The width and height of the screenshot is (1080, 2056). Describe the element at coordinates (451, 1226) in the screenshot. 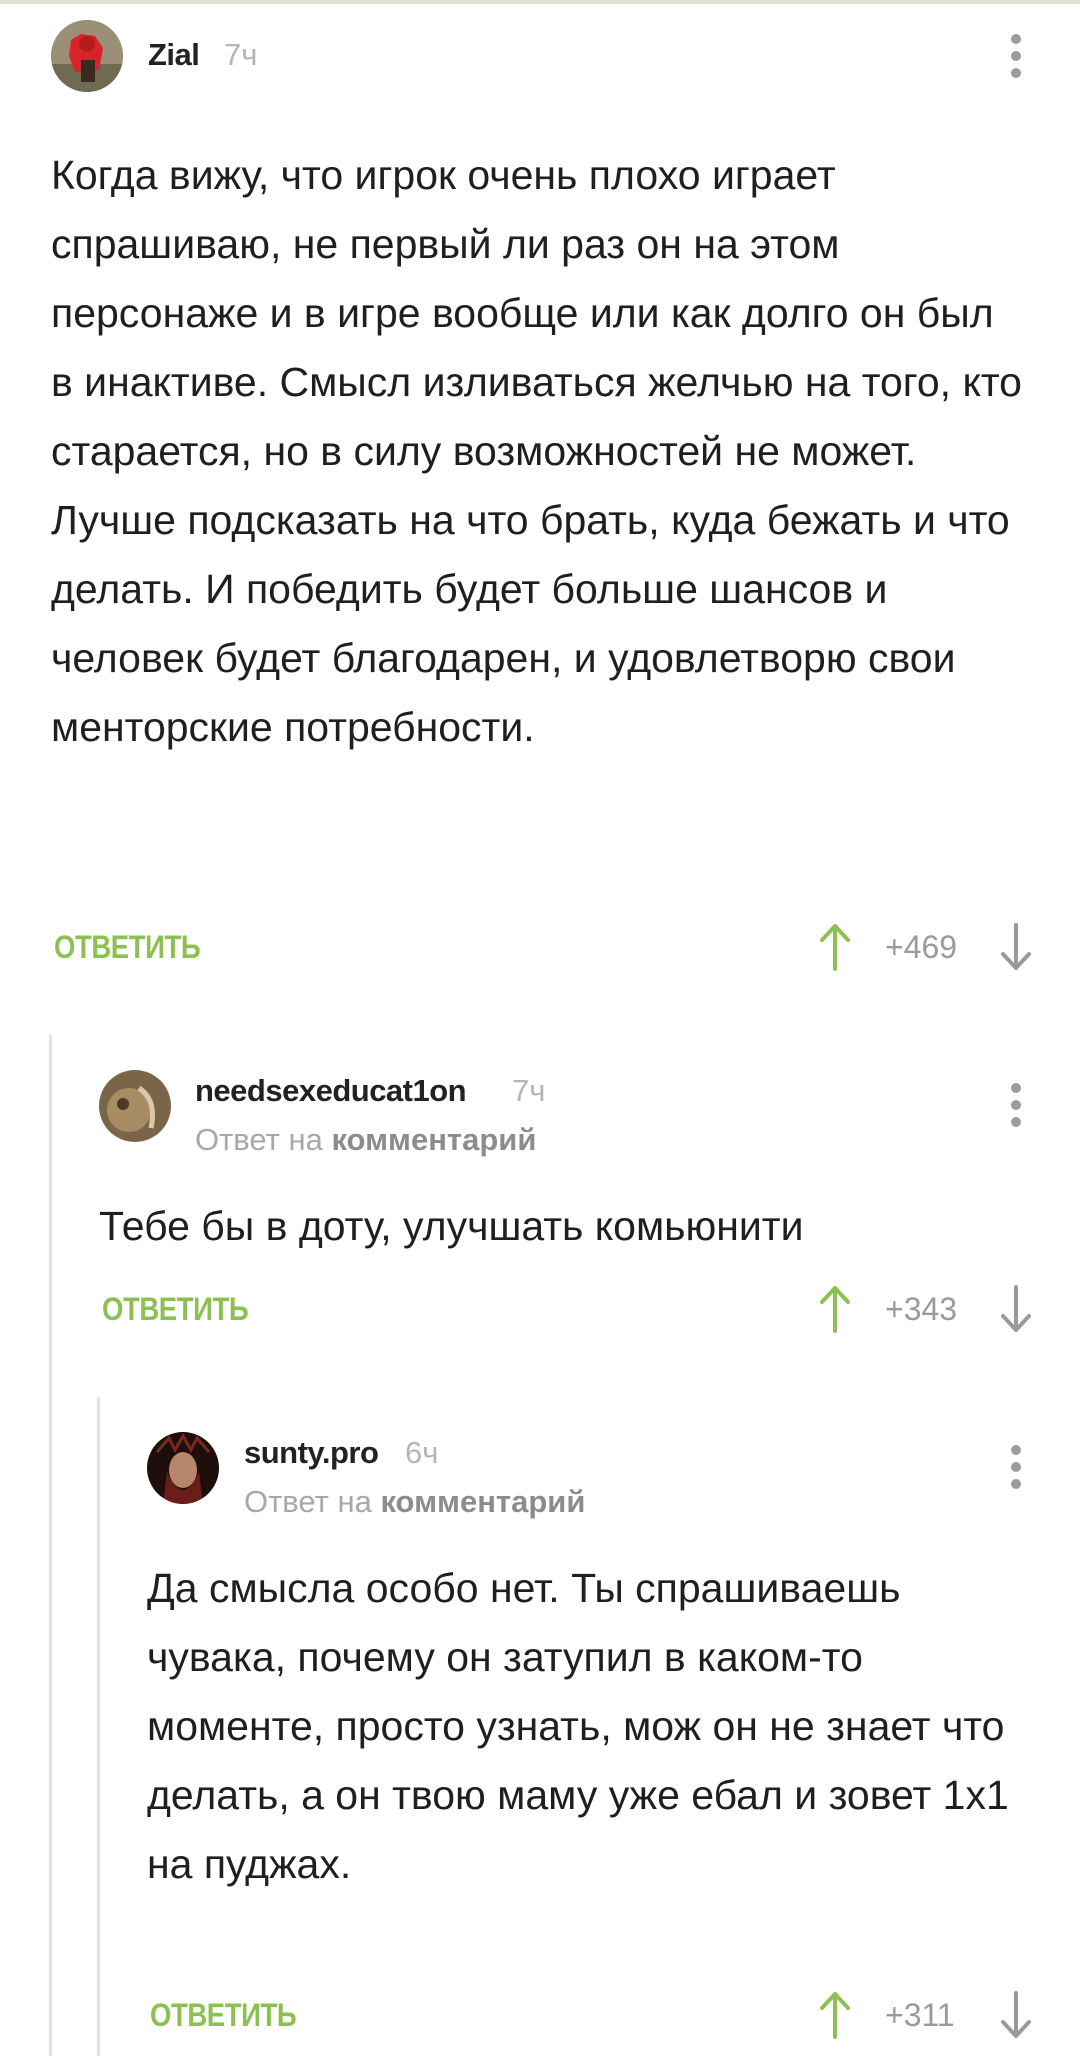

I see `comment-text: Тебе бы в доту, улучшать комьюнити` at that location.